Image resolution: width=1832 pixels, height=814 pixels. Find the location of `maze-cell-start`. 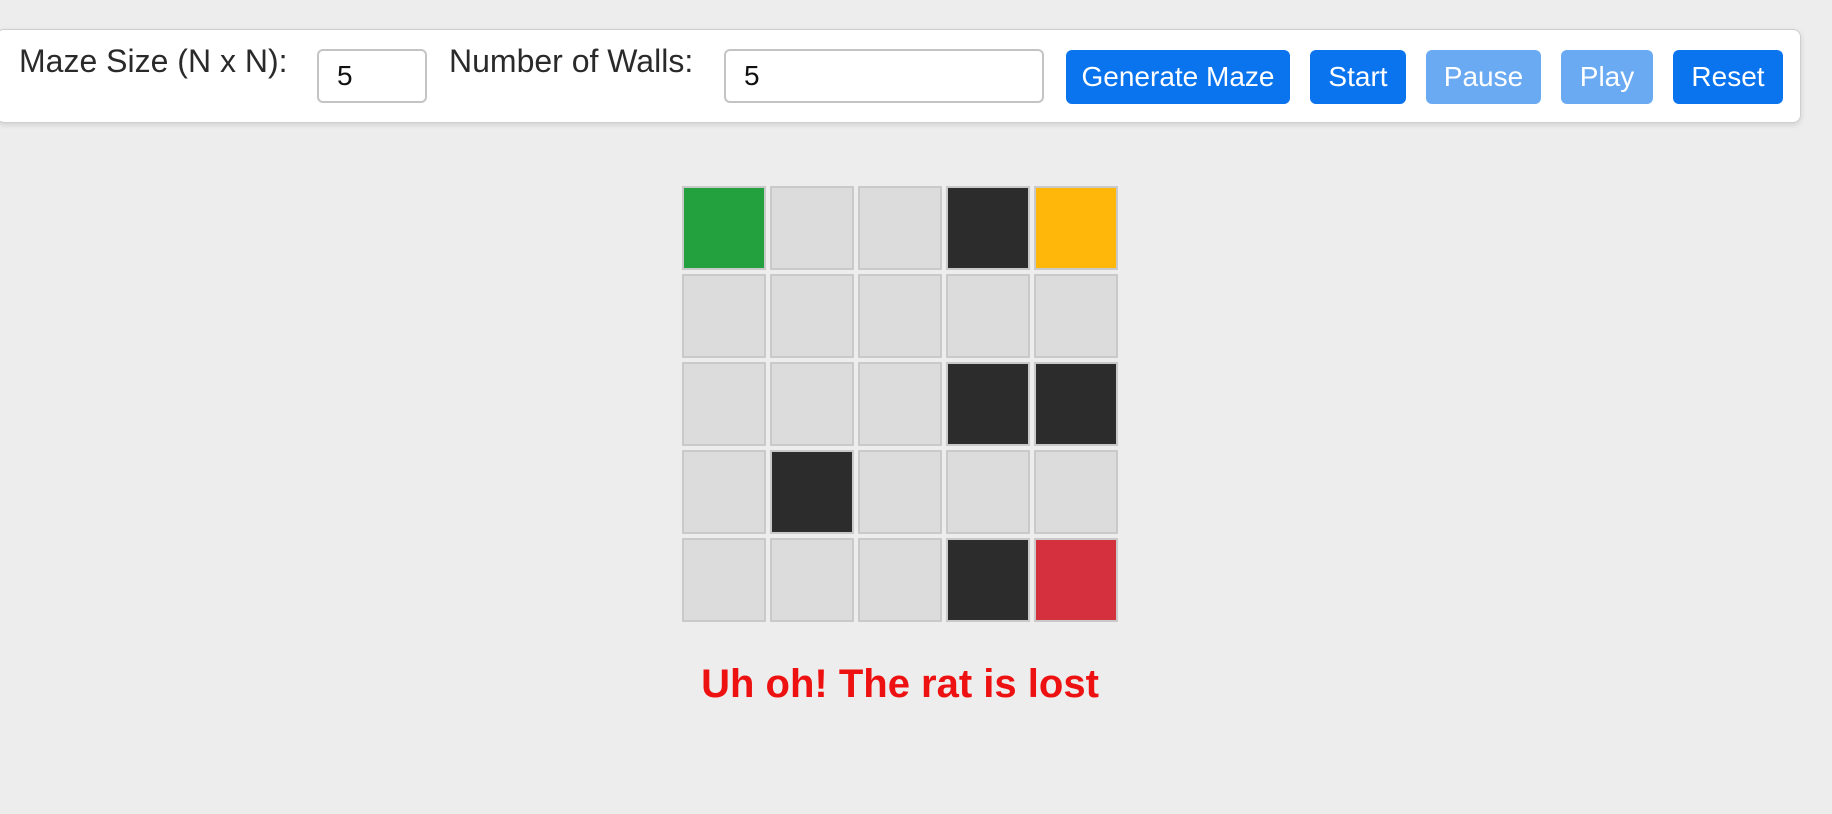

maze-cell-start is located at coordinates (724, 228).